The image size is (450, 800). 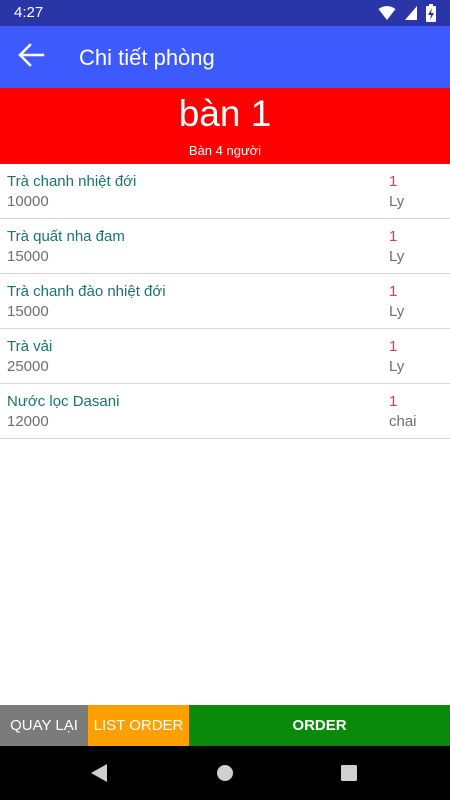 I want to click on item-unit: chai, so click(x=403, y=421).